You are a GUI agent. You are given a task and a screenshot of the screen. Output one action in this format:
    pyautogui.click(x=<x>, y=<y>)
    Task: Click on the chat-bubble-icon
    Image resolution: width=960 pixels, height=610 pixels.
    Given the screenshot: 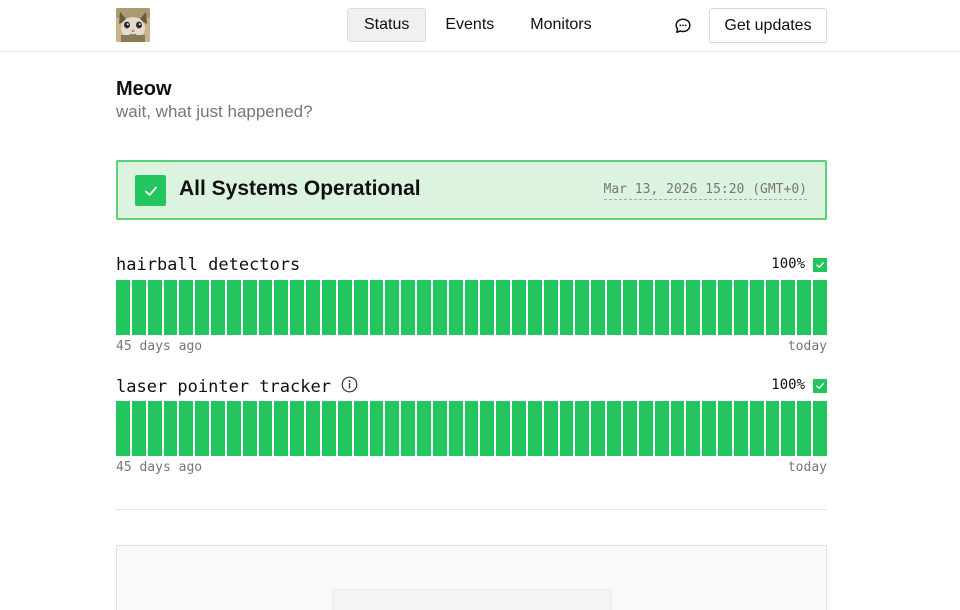 What is the action you would take?
    pyautogui.click(x=683, y=26)
    